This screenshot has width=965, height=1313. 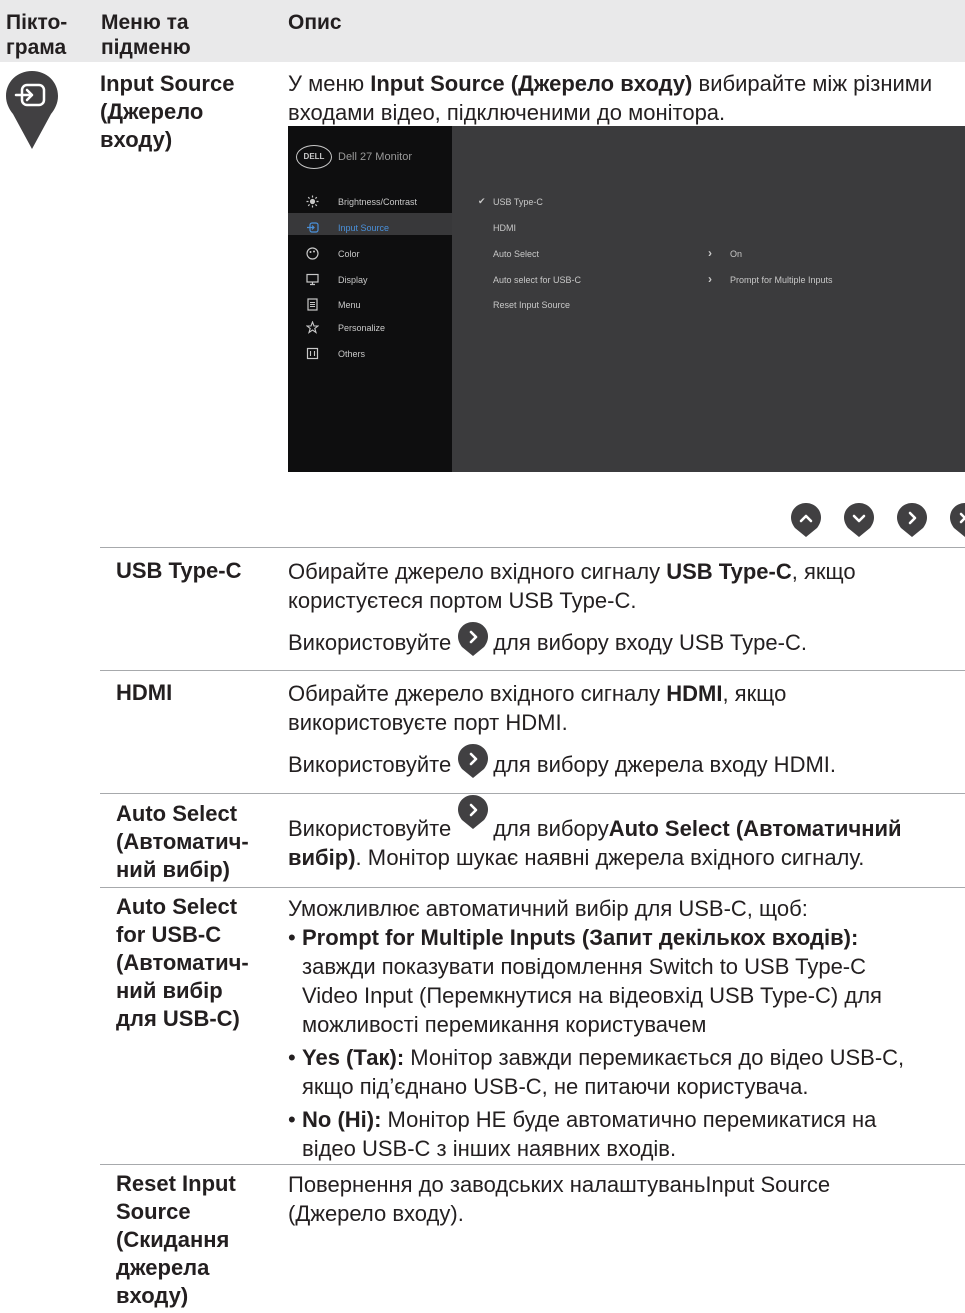 What do you see at coordinates (504, 228) in the screenshot?
I see `osd-option: HDMI` at bounding box center [504, 228].